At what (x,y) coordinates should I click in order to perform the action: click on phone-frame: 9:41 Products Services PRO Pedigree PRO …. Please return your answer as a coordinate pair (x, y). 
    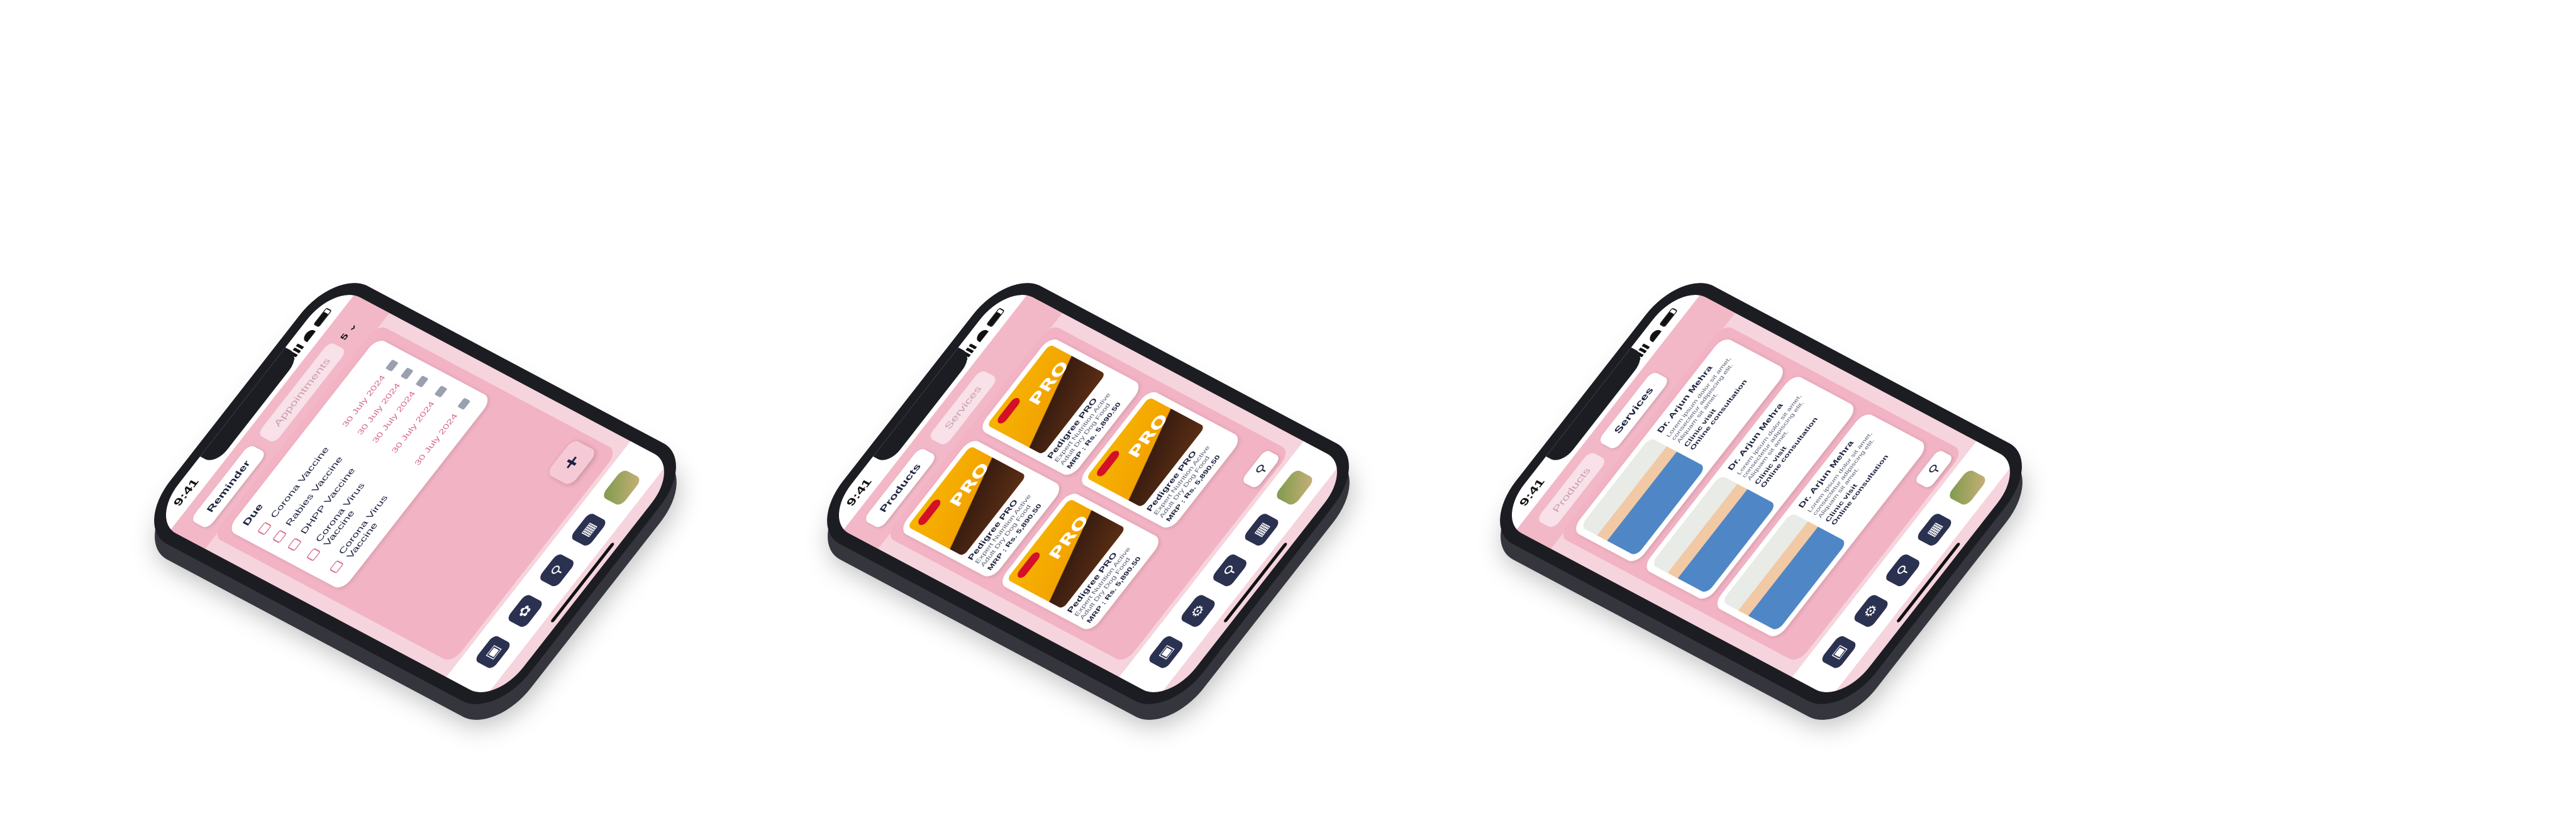
    Looking at the image, I should click on (1088, 493).